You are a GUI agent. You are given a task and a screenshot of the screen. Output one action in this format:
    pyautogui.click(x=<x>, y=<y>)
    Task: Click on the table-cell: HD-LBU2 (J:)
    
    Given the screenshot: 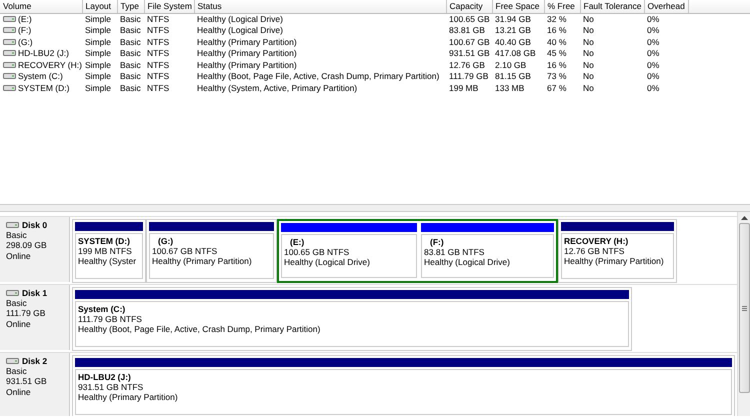 What is the action you would take?
    pyautogui.click(x=44, y=53)
    